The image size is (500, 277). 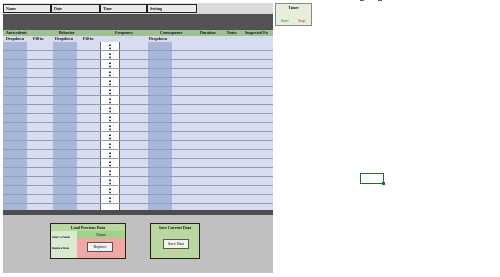 I want to click on date-field: Date, so click(x=75, y=8).